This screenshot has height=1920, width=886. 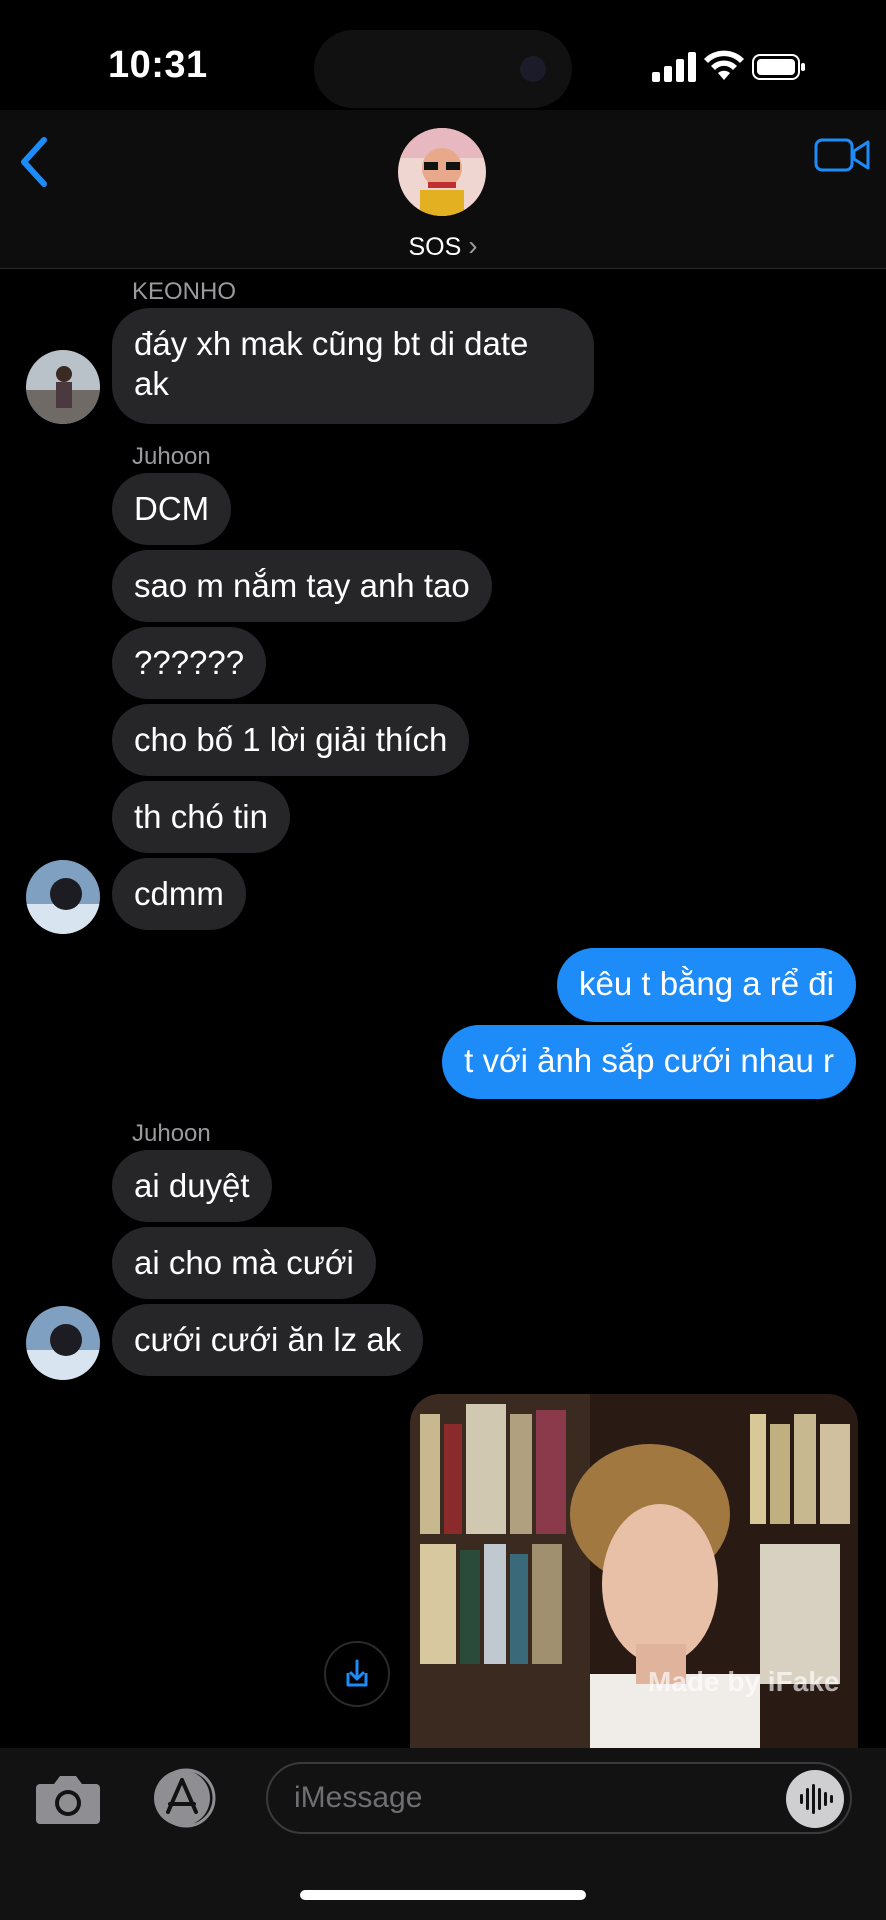 I want to click on message-bubble: sao m nắm tay anh tao, so click(x=302, y=586).